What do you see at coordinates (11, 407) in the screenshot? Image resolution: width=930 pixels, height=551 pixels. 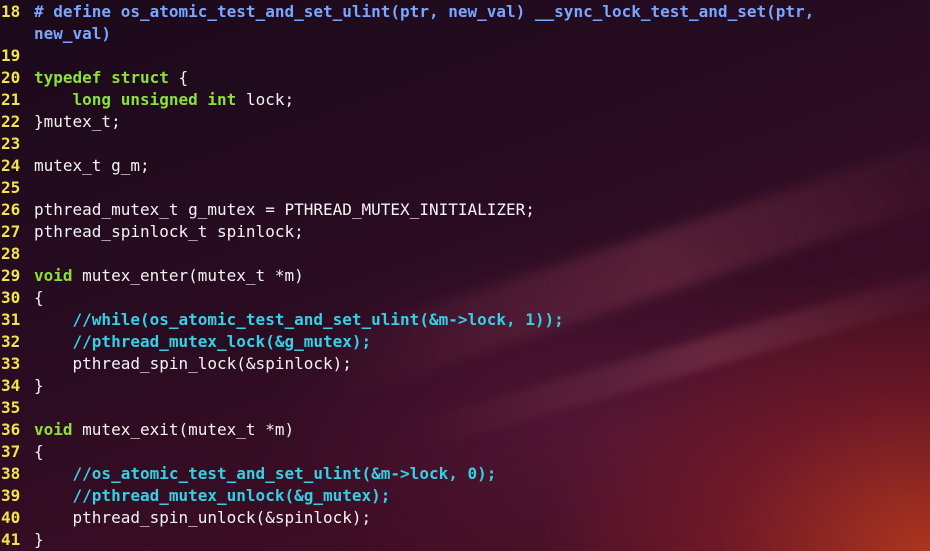 I see `line-number: 35` at bounding box center [11, 407].